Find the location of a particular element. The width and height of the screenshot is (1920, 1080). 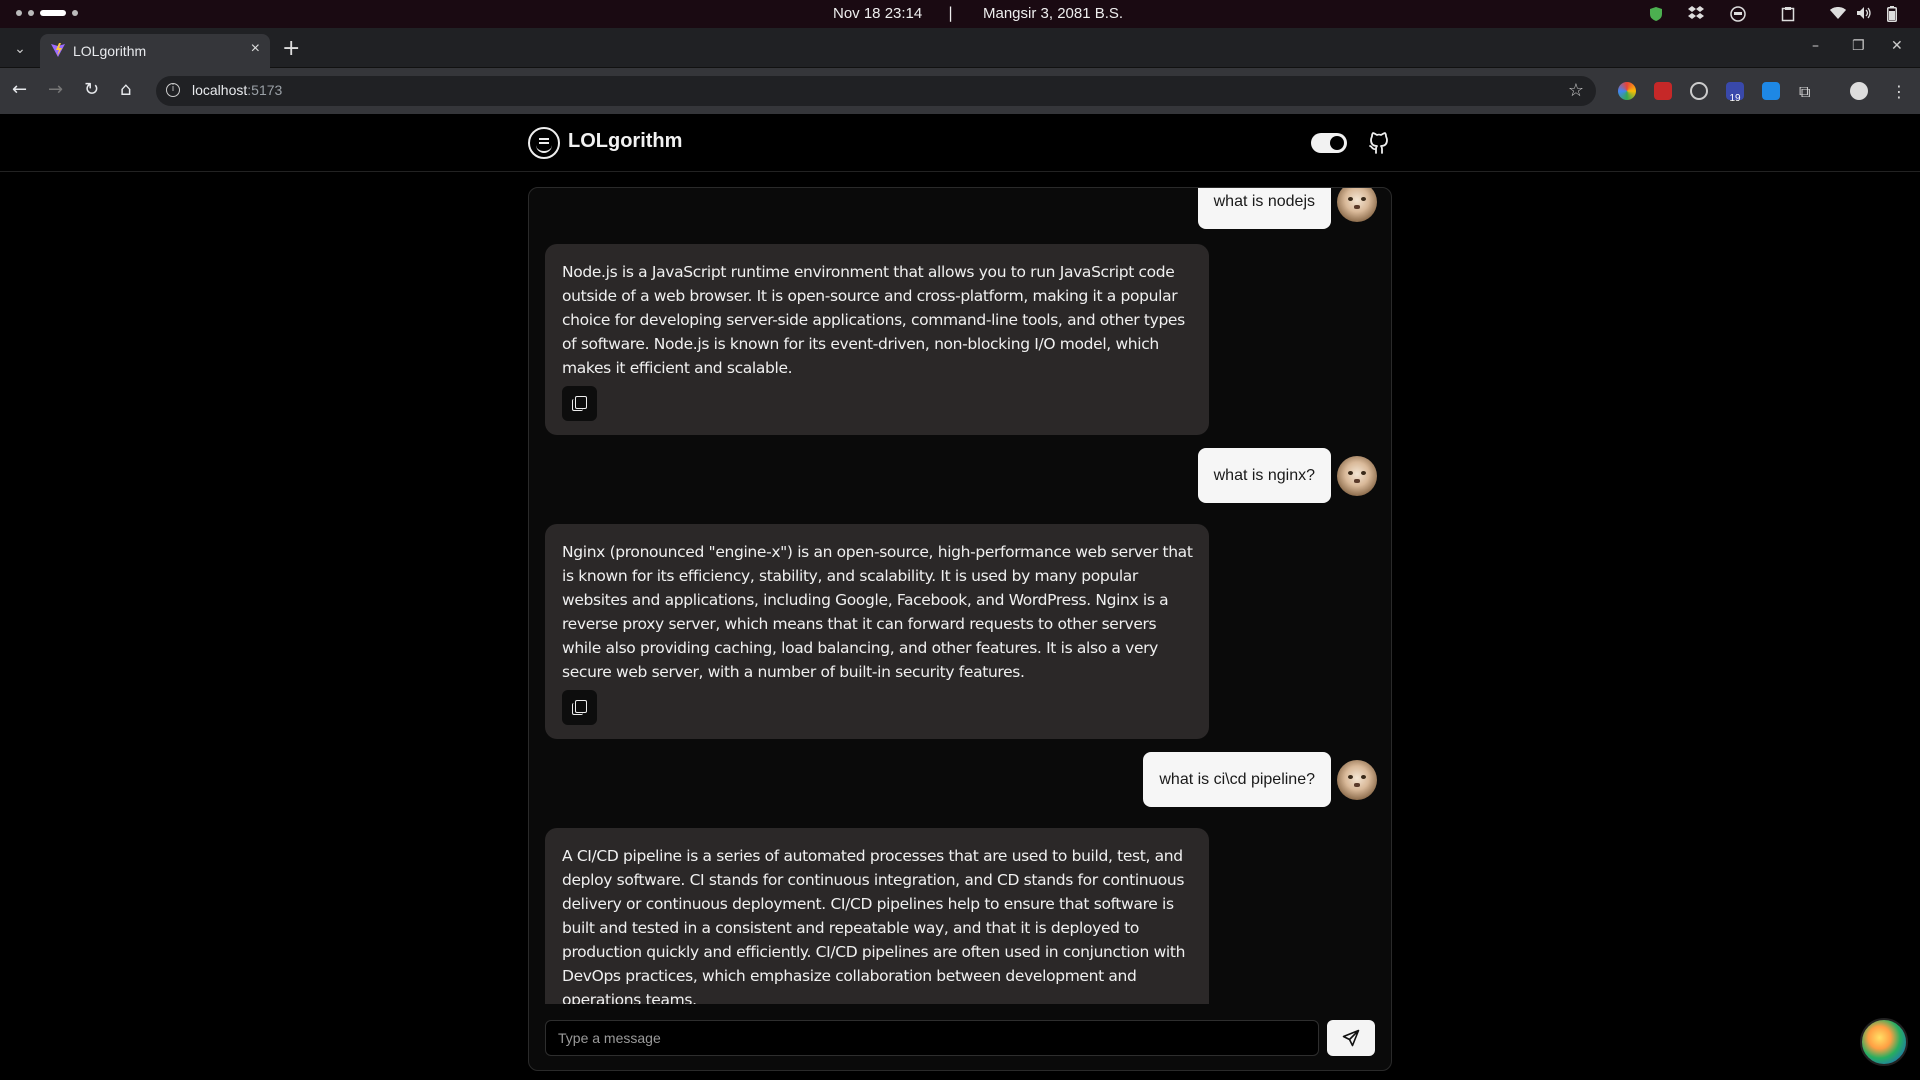

close-window-icon: ✕ is located at coordinates (1897, 46).